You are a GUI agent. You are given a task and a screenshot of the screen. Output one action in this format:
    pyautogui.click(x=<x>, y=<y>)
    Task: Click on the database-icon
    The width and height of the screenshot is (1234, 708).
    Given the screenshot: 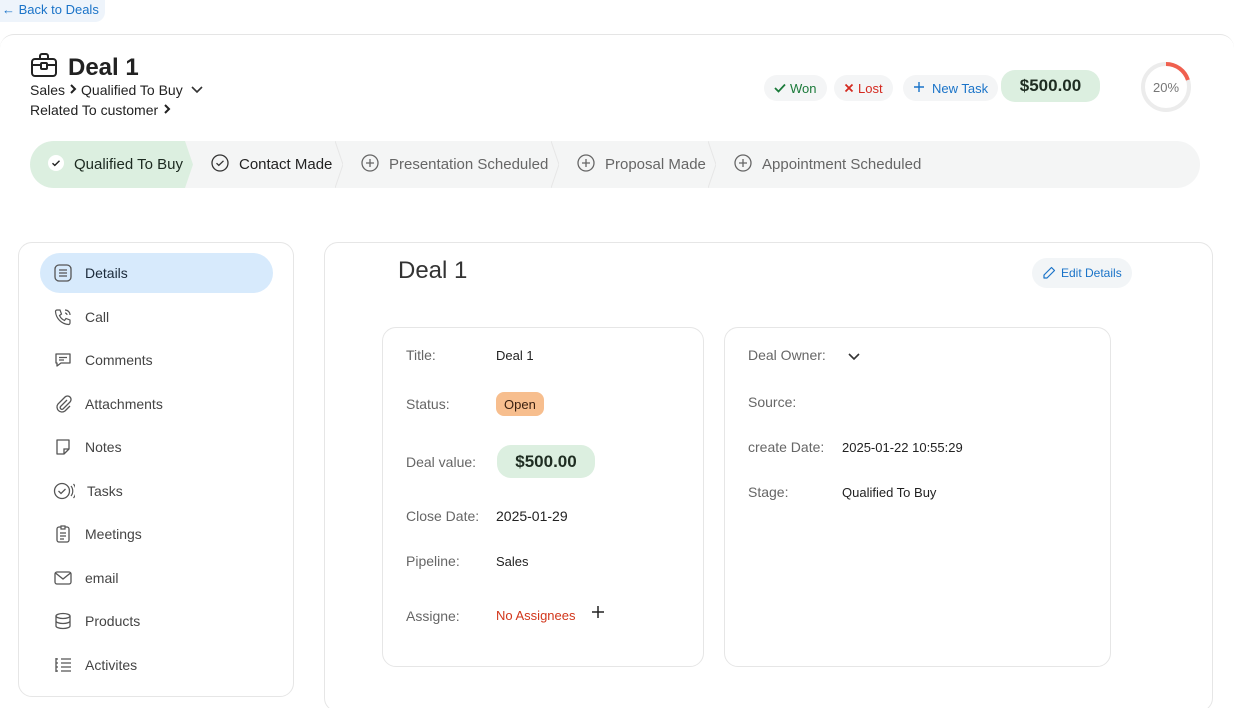 What is the action you would take?
    pyautogui.click(x=63, y=621)
    